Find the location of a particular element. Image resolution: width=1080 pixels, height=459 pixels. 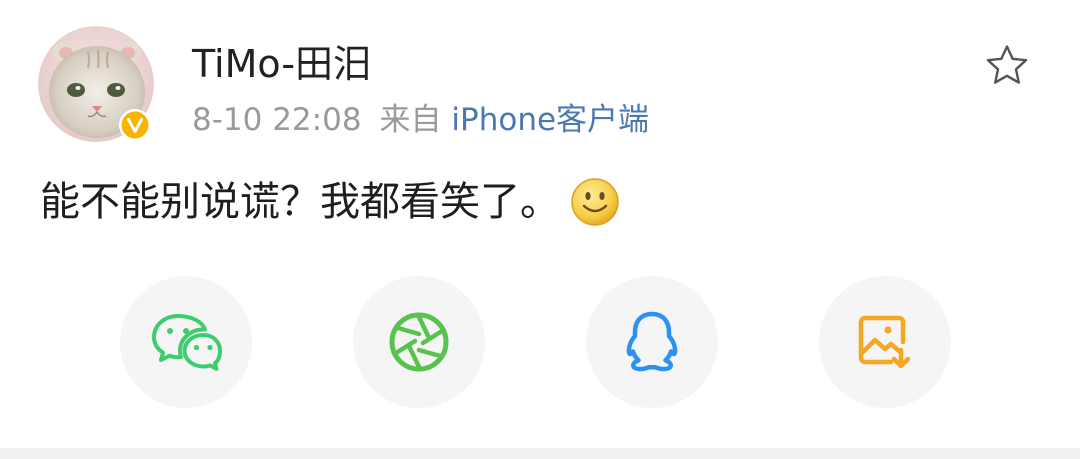

save-image-icon is located at coordinates (884, 342).